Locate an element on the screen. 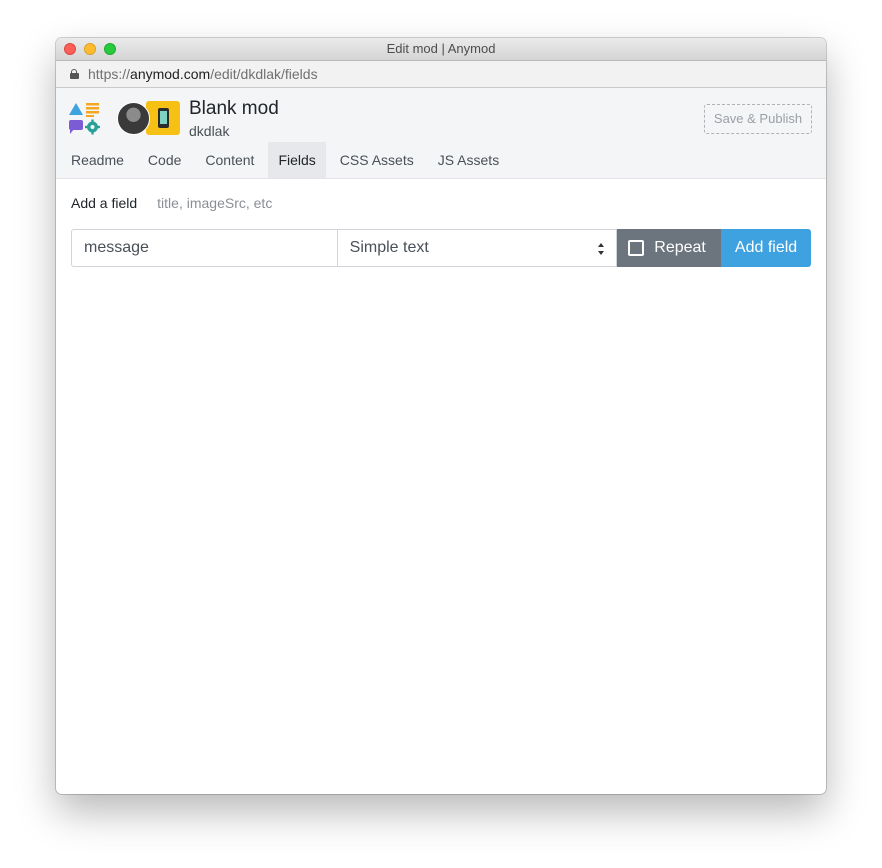  lock-icon is located at coordinates (74, 74).